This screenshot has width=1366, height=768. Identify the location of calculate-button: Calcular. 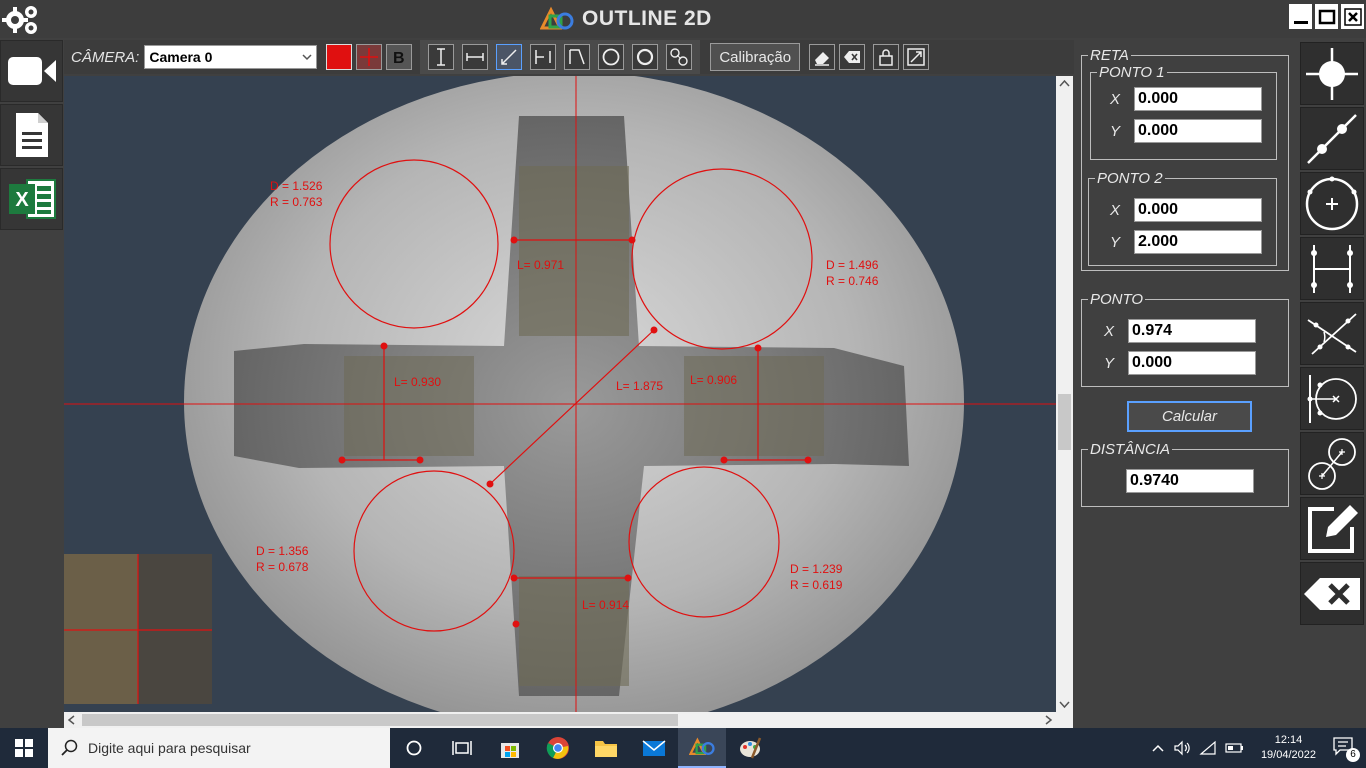
(1189, 416).